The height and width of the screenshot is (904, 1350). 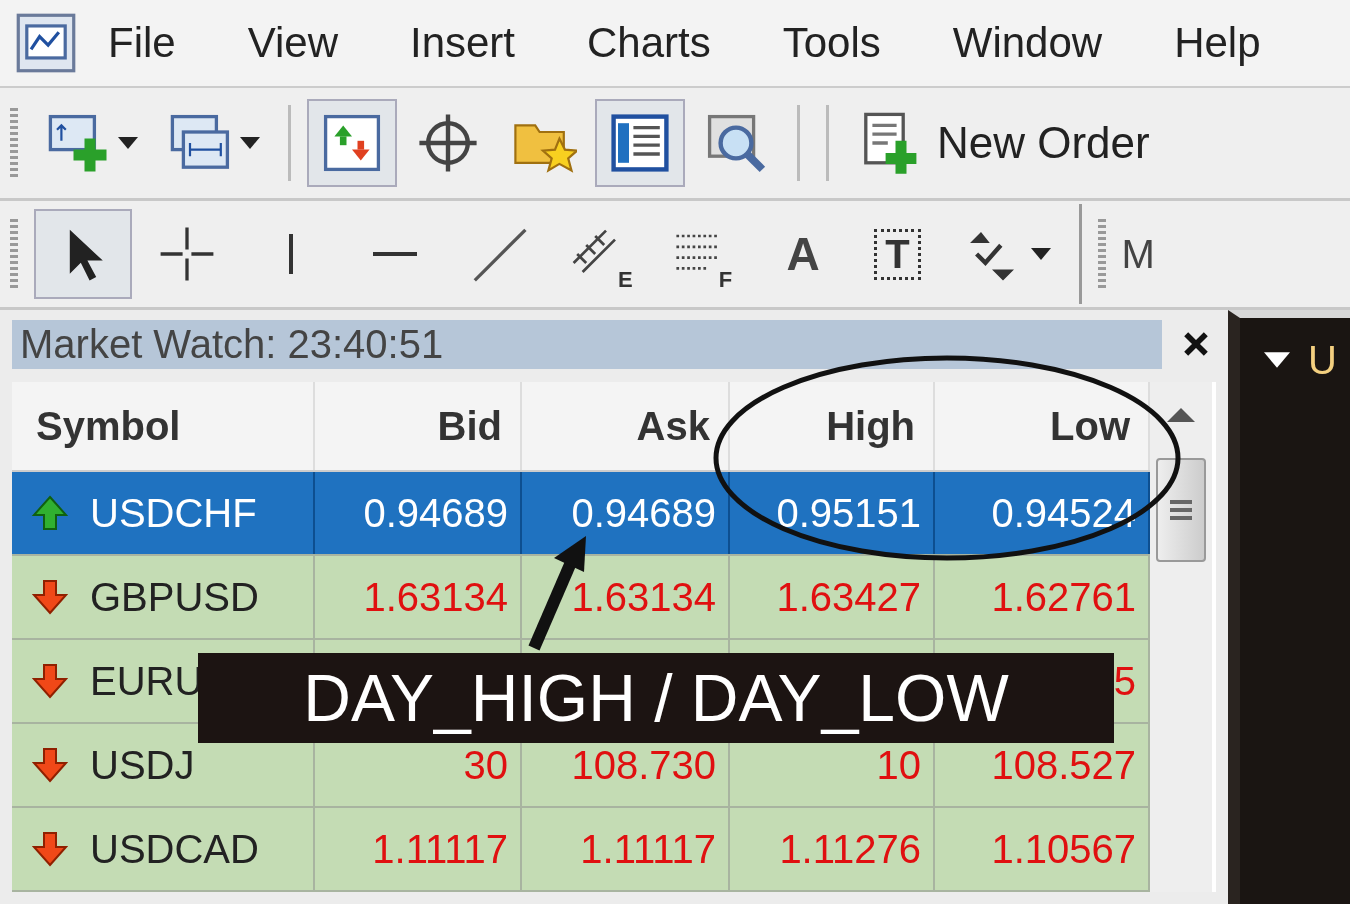 I want to click on menu-item: Charts, so click(x=649, y=43).